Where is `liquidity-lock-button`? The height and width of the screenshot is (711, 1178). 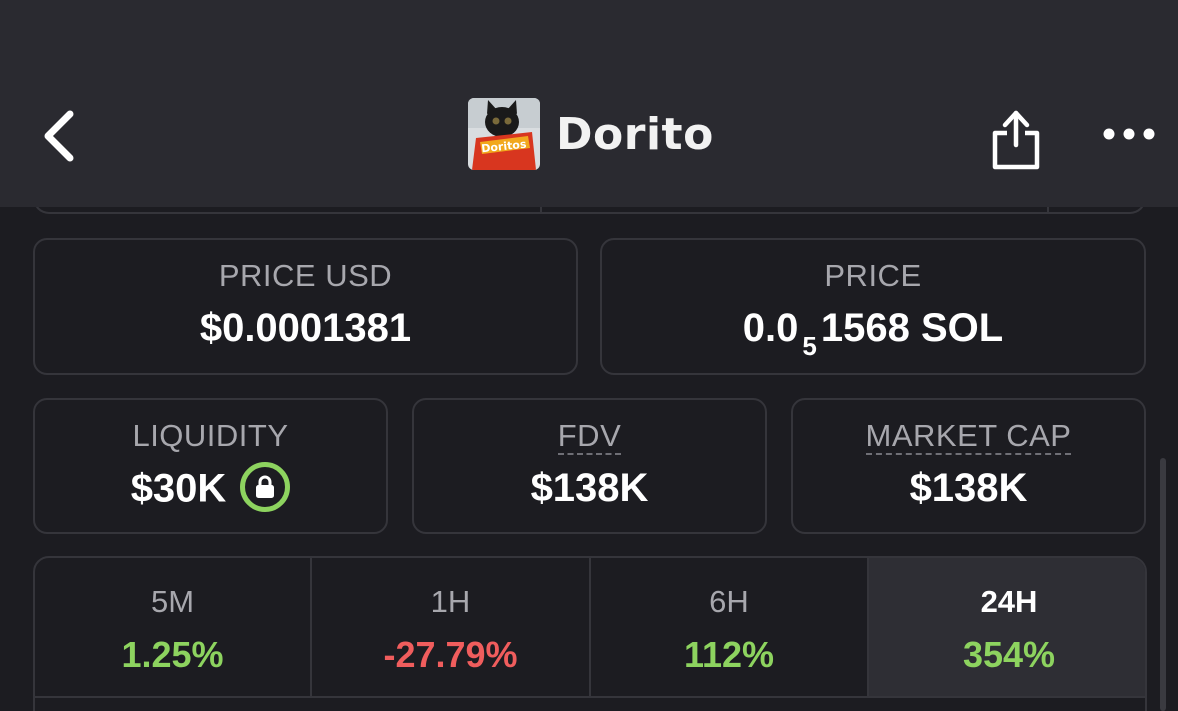 liquidity-lock-button is located at coordinates (265, 487).